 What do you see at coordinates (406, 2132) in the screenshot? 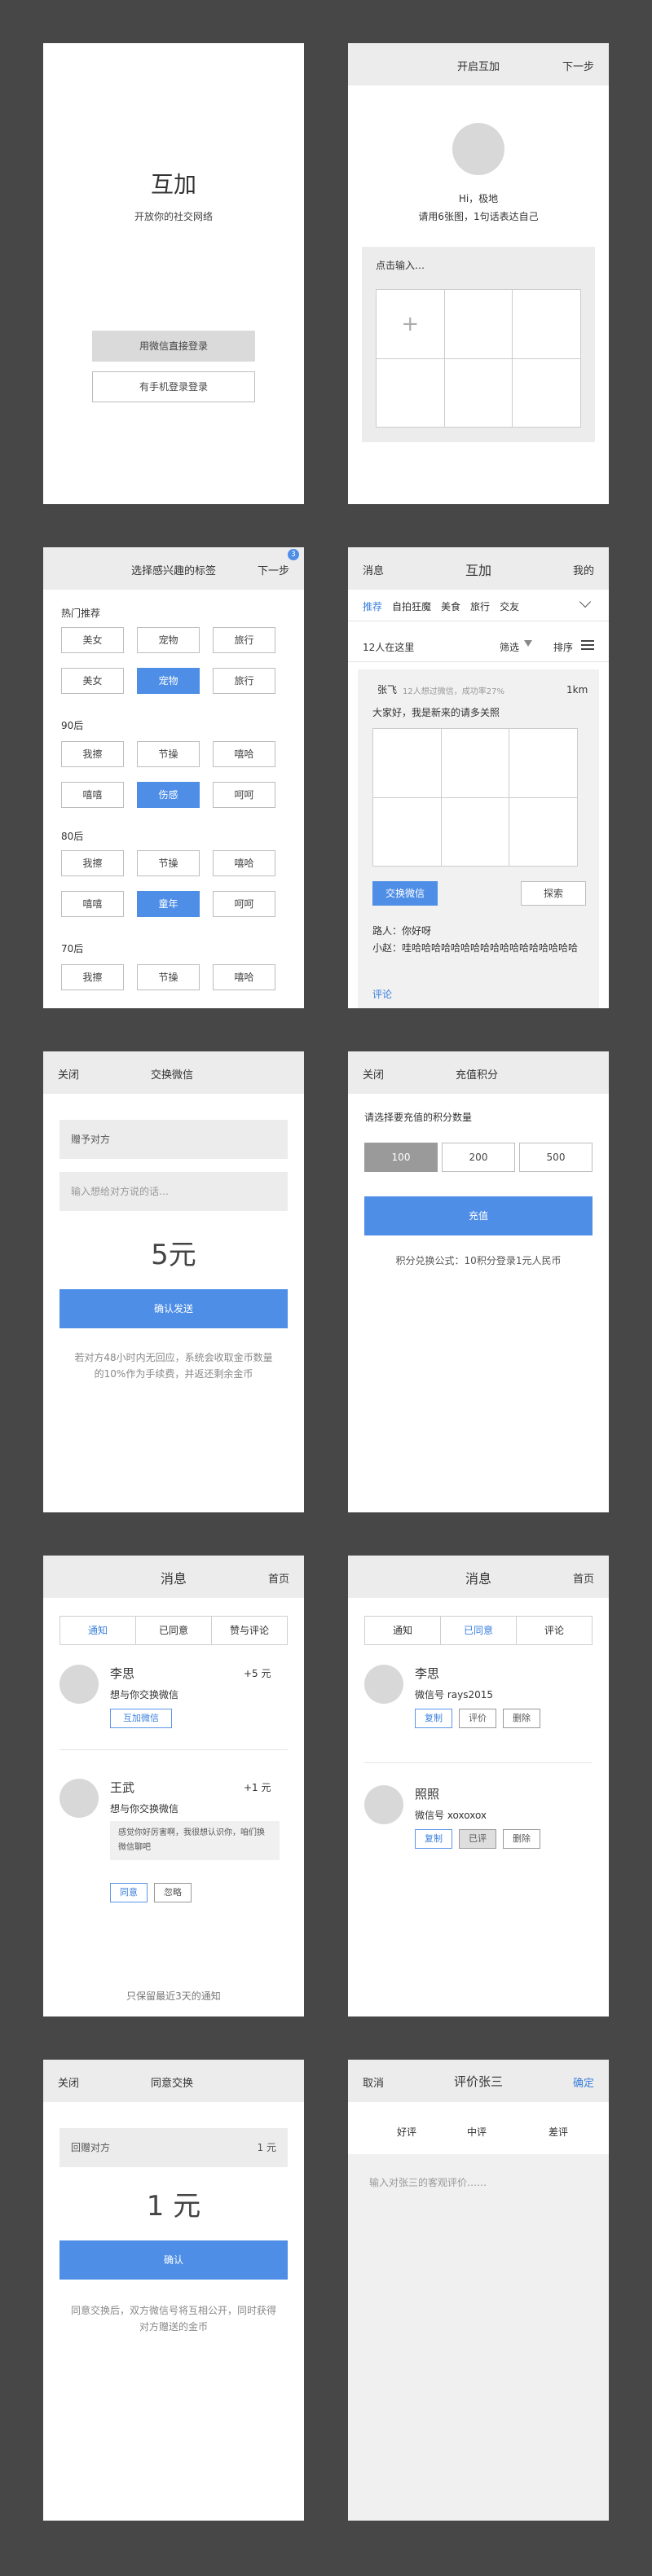
I see `rating-good: 好评` at bounding box center [406, 2132].